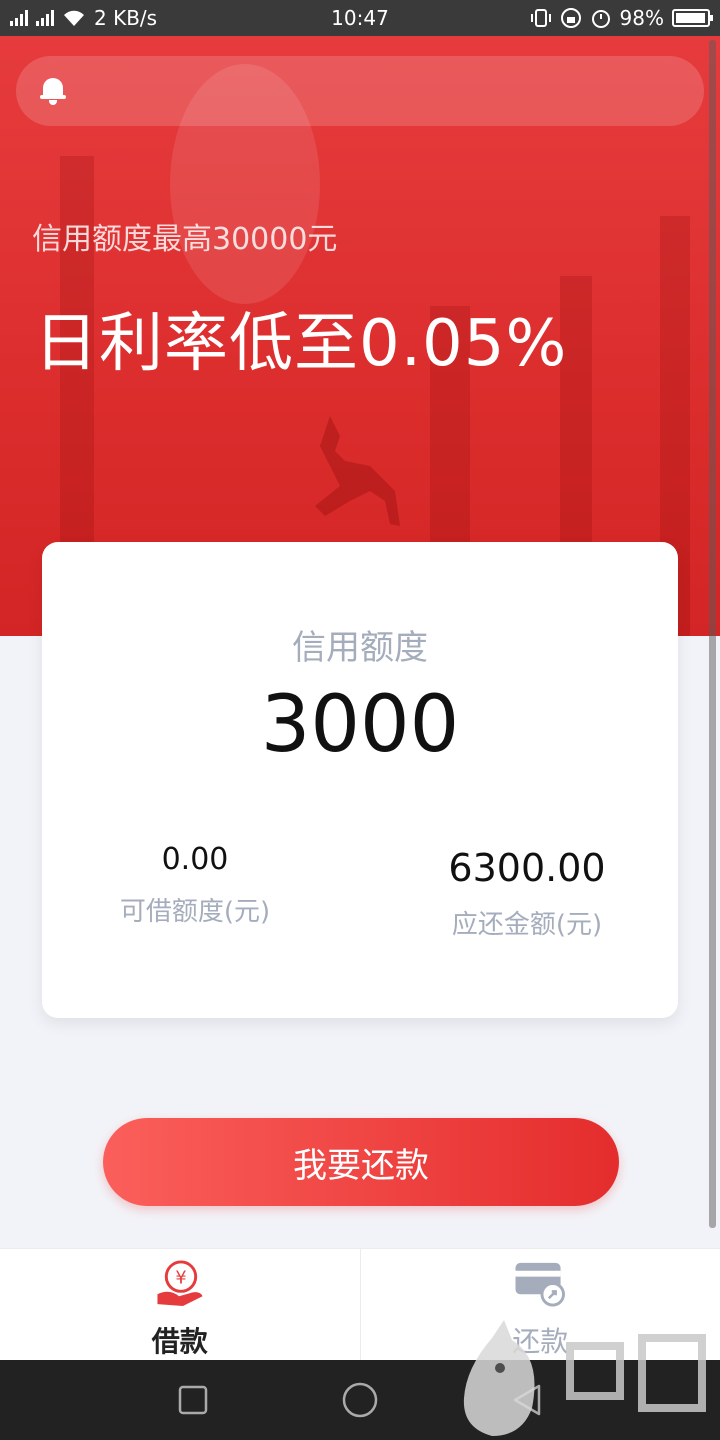 The width and height of the screenshot is (720, 1440). Describe the element at coordinates (641, 18) in the screenshot. I see `battery-percent: 98%` at that location.